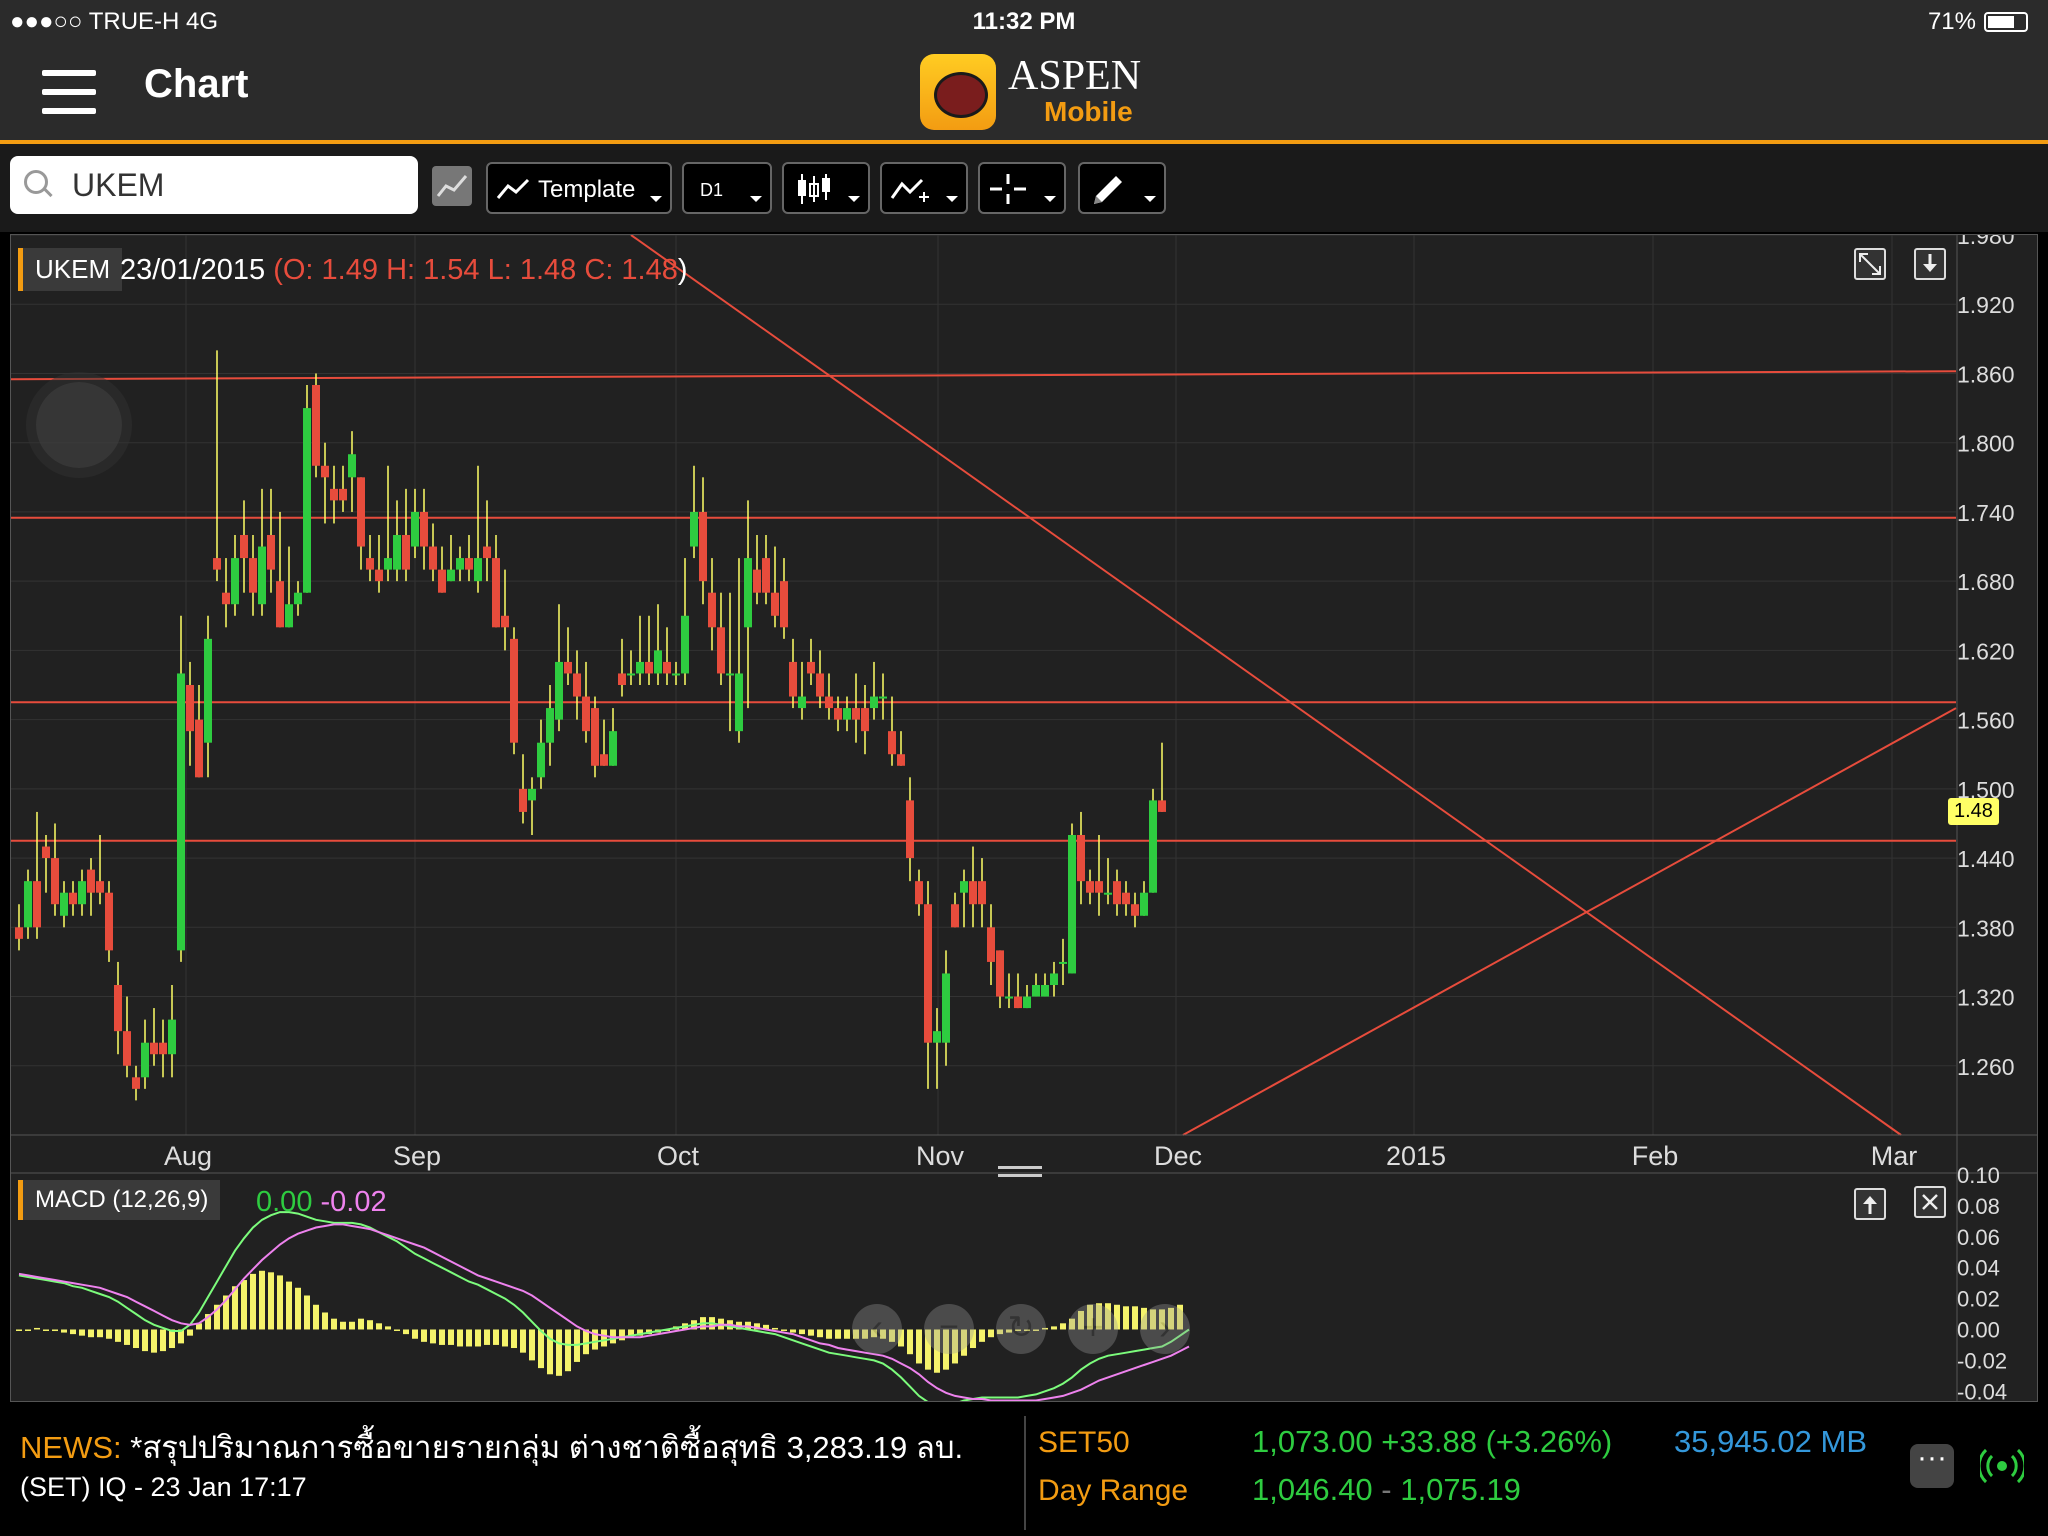 This screenshot has height=1536, width=2048. Describe the element at coordinates (1986, 998) in the screenshot. I see `y-tick-label: 1.320` at that location.